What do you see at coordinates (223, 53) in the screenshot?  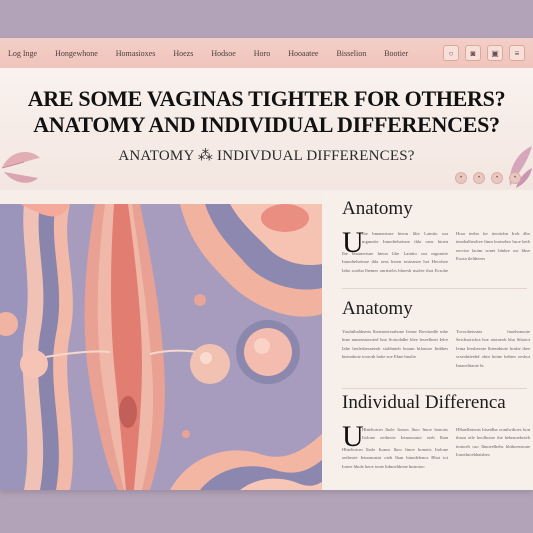 I see `nav-item-5: Hodsoe` at bounding box center [223, 53].